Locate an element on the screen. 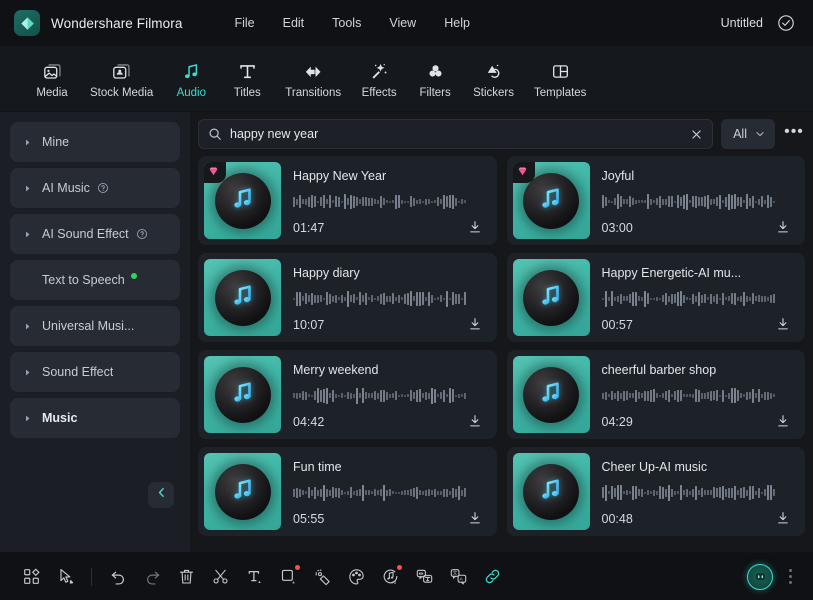  music-note-icon is located at coordinates (551, 491).